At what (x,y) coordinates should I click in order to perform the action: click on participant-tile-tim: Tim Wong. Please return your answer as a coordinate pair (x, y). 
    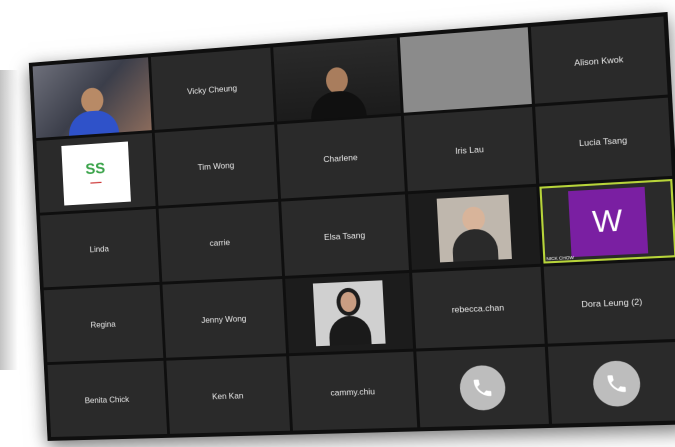
    Looking at the image, I should click on (216, 165).